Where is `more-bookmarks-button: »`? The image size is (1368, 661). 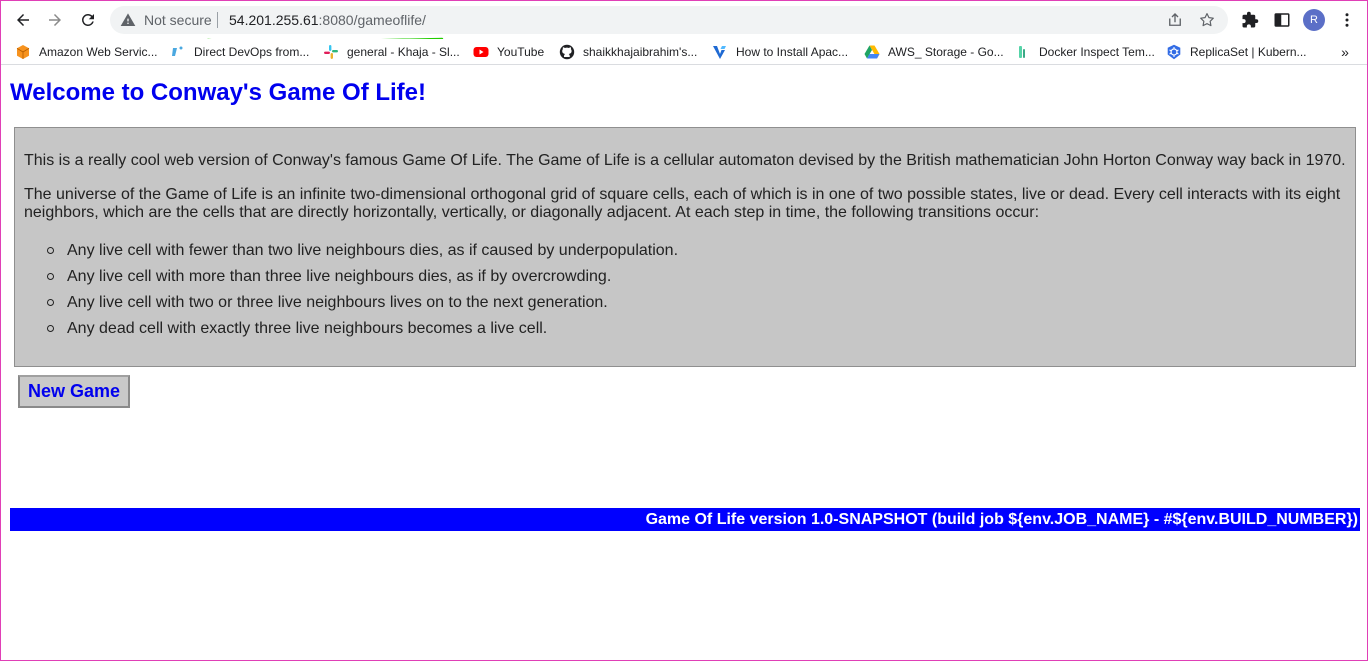
more-bookmarks-button: » is located at coordinates (1345, 52).